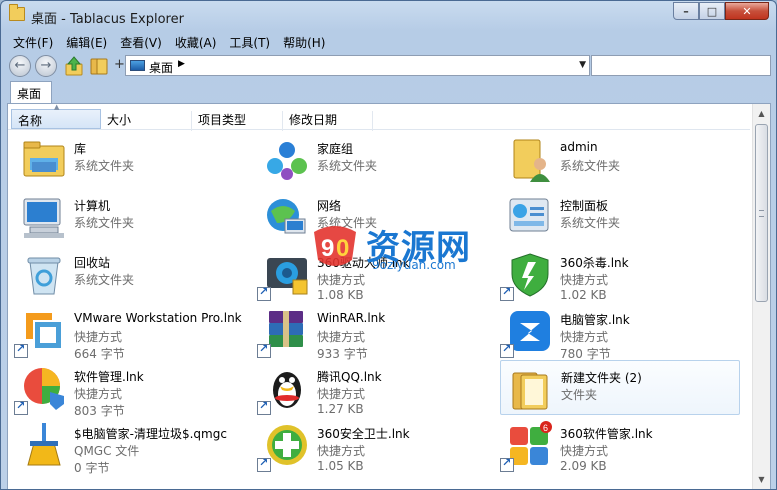 This screenshot has height=490, width=777. What do you see at coordinates (134, 216) in the screenshot?
I see `file-item: 计算机 系统文件夹` at bounding box center [134, 216].